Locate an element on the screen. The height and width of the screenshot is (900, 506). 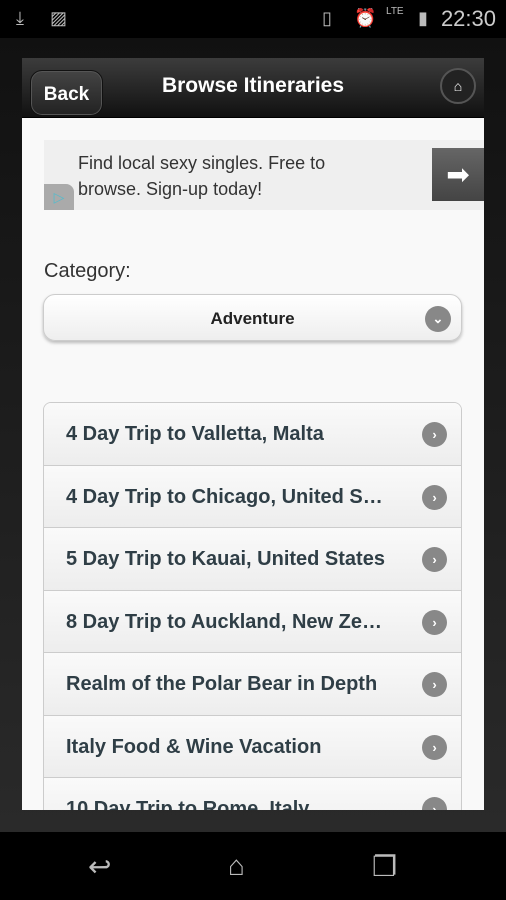
item-label: 4 Day Trip to Chicago, United States is located at coordinates (226, 496).